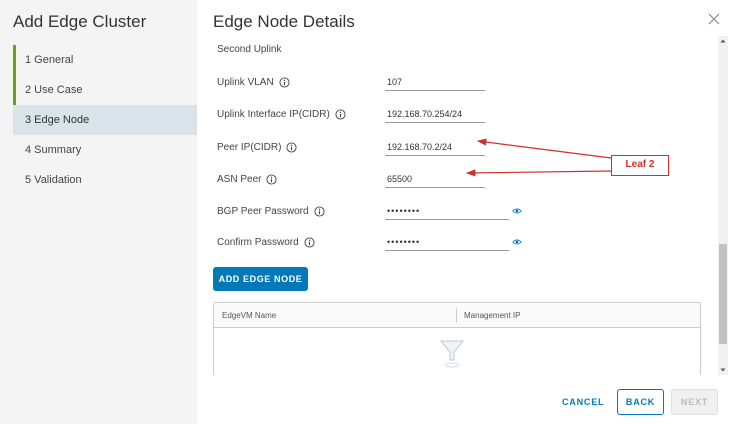 The height and width of the screenshot is (424, 730). What do you see at coordinates (435, 114) in the screenshot?
I see `uplink-ip-input` at bounding box center [435, 114].